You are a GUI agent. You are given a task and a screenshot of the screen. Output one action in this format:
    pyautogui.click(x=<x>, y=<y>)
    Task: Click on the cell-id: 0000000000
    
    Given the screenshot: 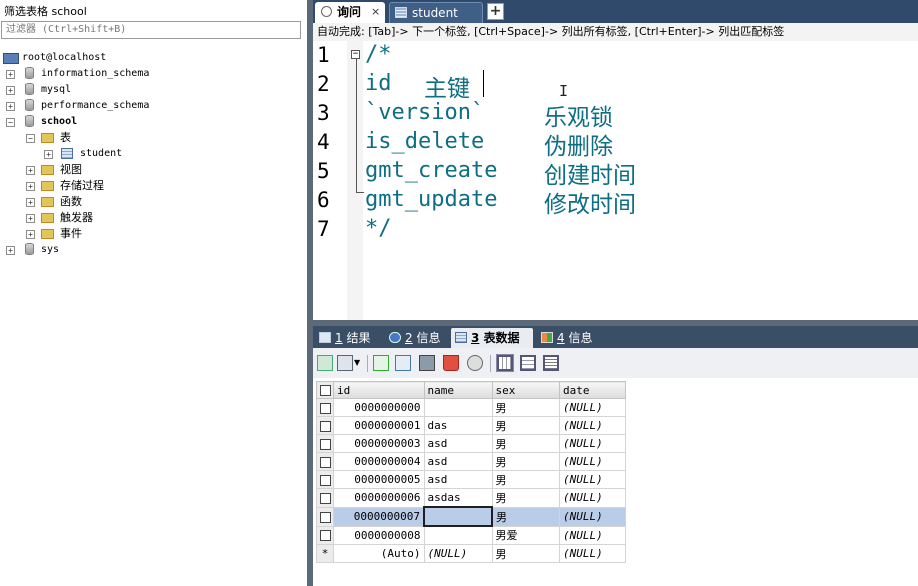 What is the action you would take?
    pyautogui.click(x=379, y=407)
    